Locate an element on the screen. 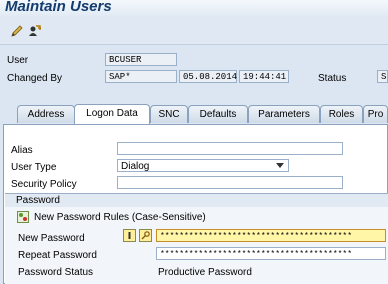 Image resolution: width=388 pixels, height=284 pixels. password-status-label: Password Status is located at coordinates (56, 272).